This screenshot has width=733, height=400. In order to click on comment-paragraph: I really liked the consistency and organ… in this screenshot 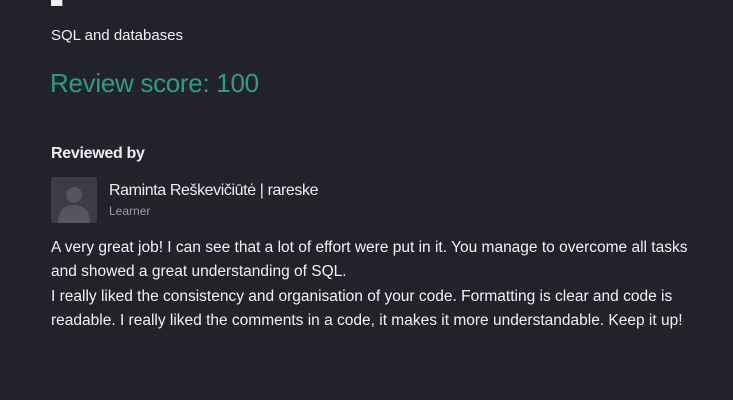, I will do `click(367, 308)`.